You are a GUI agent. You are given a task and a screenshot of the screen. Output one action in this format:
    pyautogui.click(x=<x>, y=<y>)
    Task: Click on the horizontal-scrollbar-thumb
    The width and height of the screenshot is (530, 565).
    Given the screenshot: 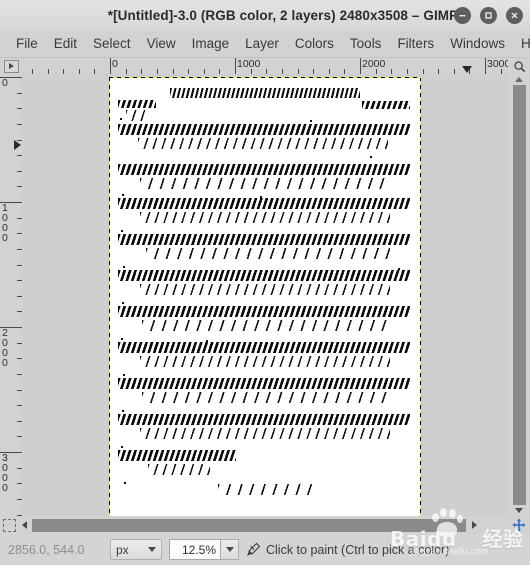 What is the action you would take?
    pyautogui.click(x=249, y=525)
    